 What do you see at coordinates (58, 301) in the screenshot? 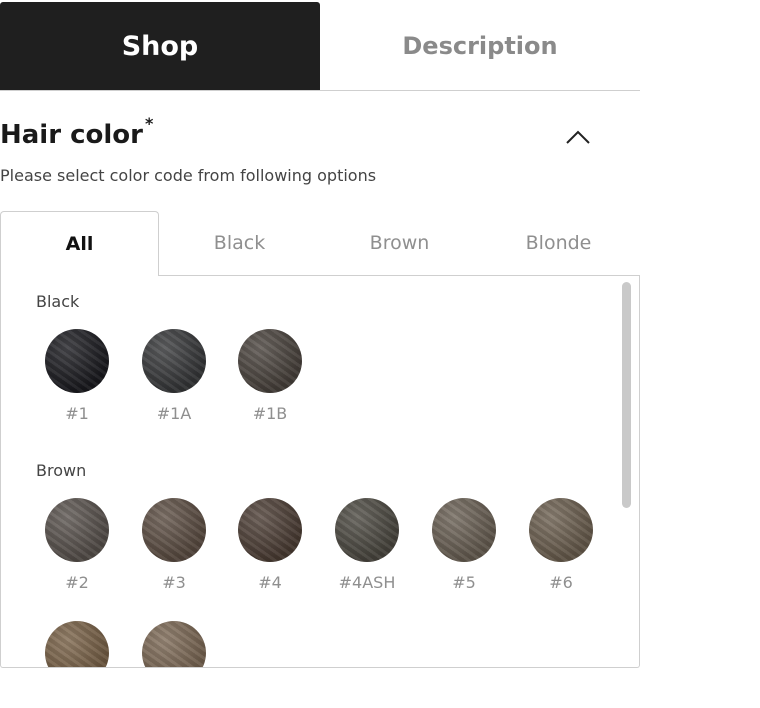
I see `group-label-black: Black` at bounding box center [58, 301].